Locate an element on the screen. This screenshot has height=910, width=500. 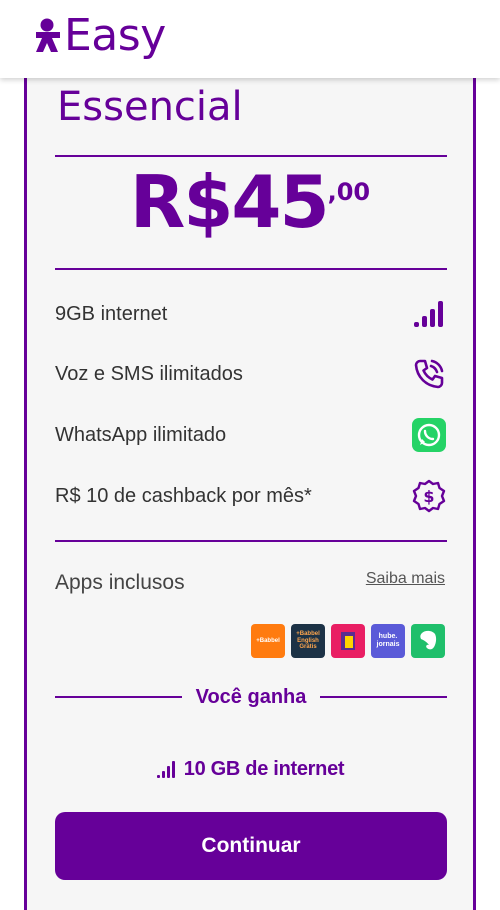
app-label: +Babbel is located at coordinates (268, 640).